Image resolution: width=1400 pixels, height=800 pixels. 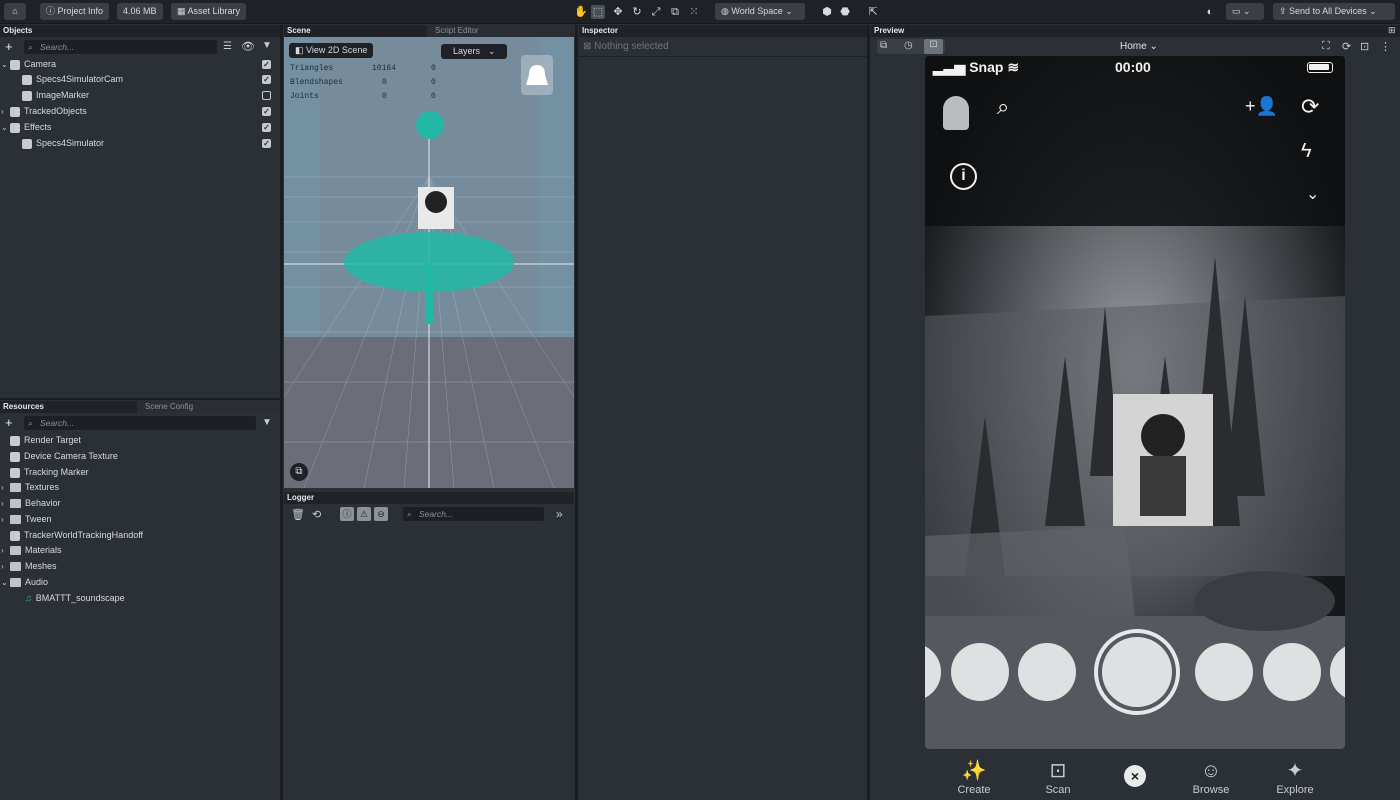 What do you see at coordinates (64, 456) in the screenshot?
I see `resource-item: Device Camera Texture` at bounding box center [64, 456].